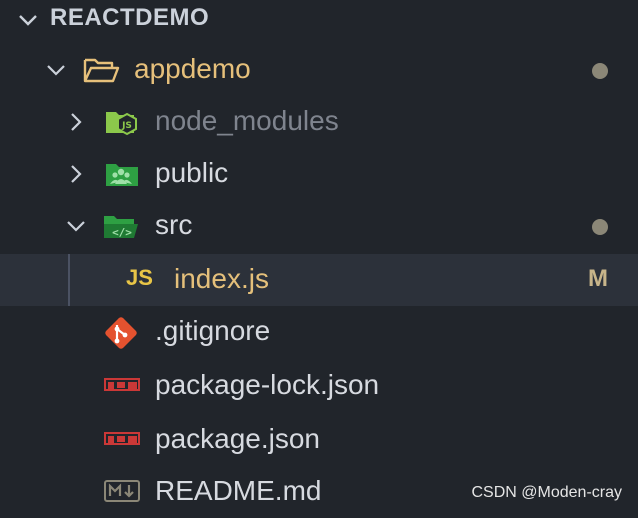  Describe the element at coordinates (139, 277) in the screenshot. I see `js-file-icon: JS` at that location.